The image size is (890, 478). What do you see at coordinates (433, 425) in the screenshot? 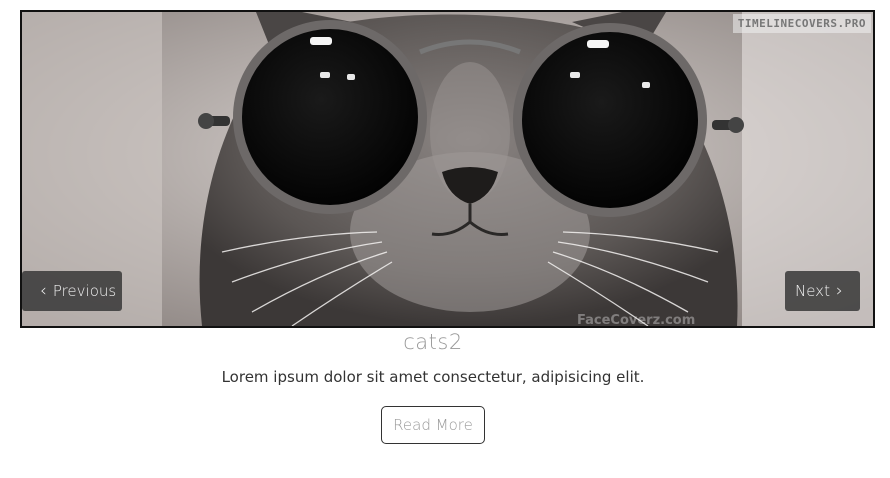
I see `read-more-button: Read More` at bounding box center [433, 425].